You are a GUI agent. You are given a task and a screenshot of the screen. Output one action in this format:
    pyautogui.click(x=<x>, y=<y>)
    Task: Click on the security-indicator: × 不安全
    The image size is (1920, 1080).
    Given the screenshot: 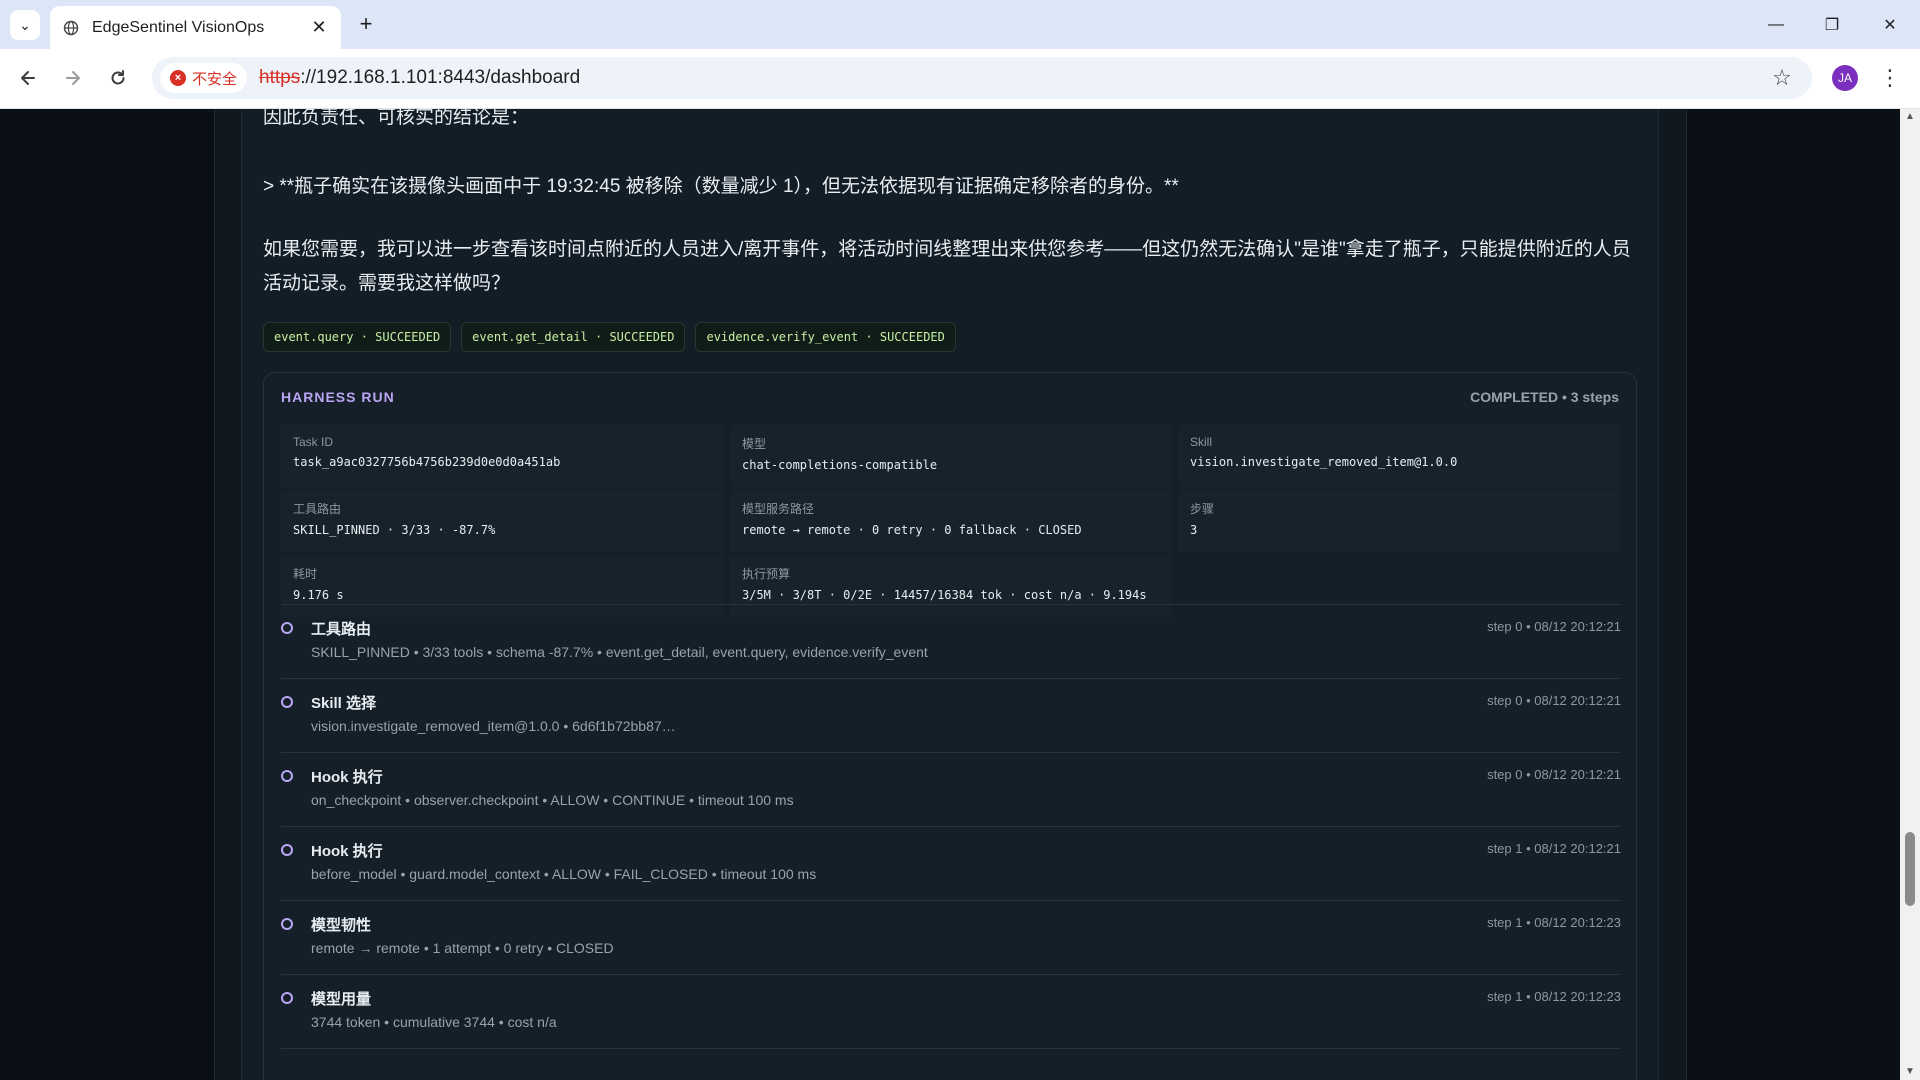 What is the action you would take?
    pyautogui.click(x=204, y=78)
    